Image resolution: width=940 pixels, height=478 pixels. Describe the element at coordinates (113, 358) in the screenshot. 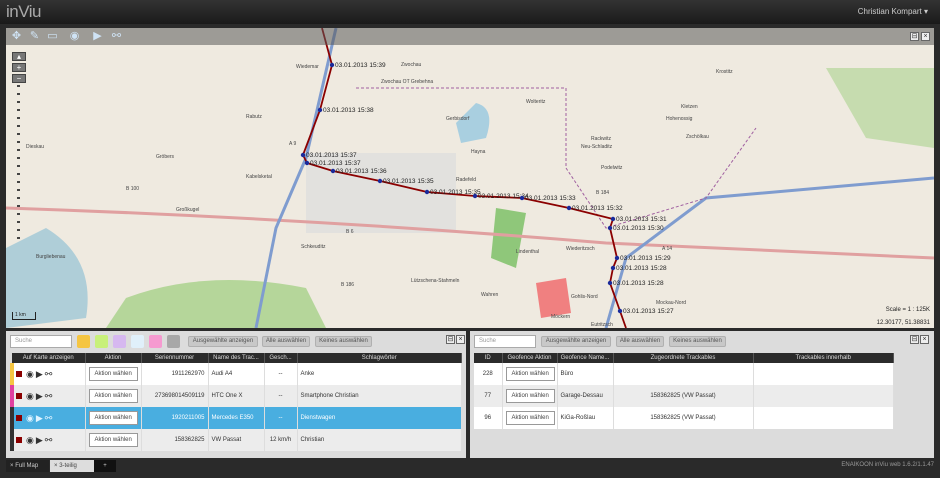

I see `column-header: Aktion` at that location.